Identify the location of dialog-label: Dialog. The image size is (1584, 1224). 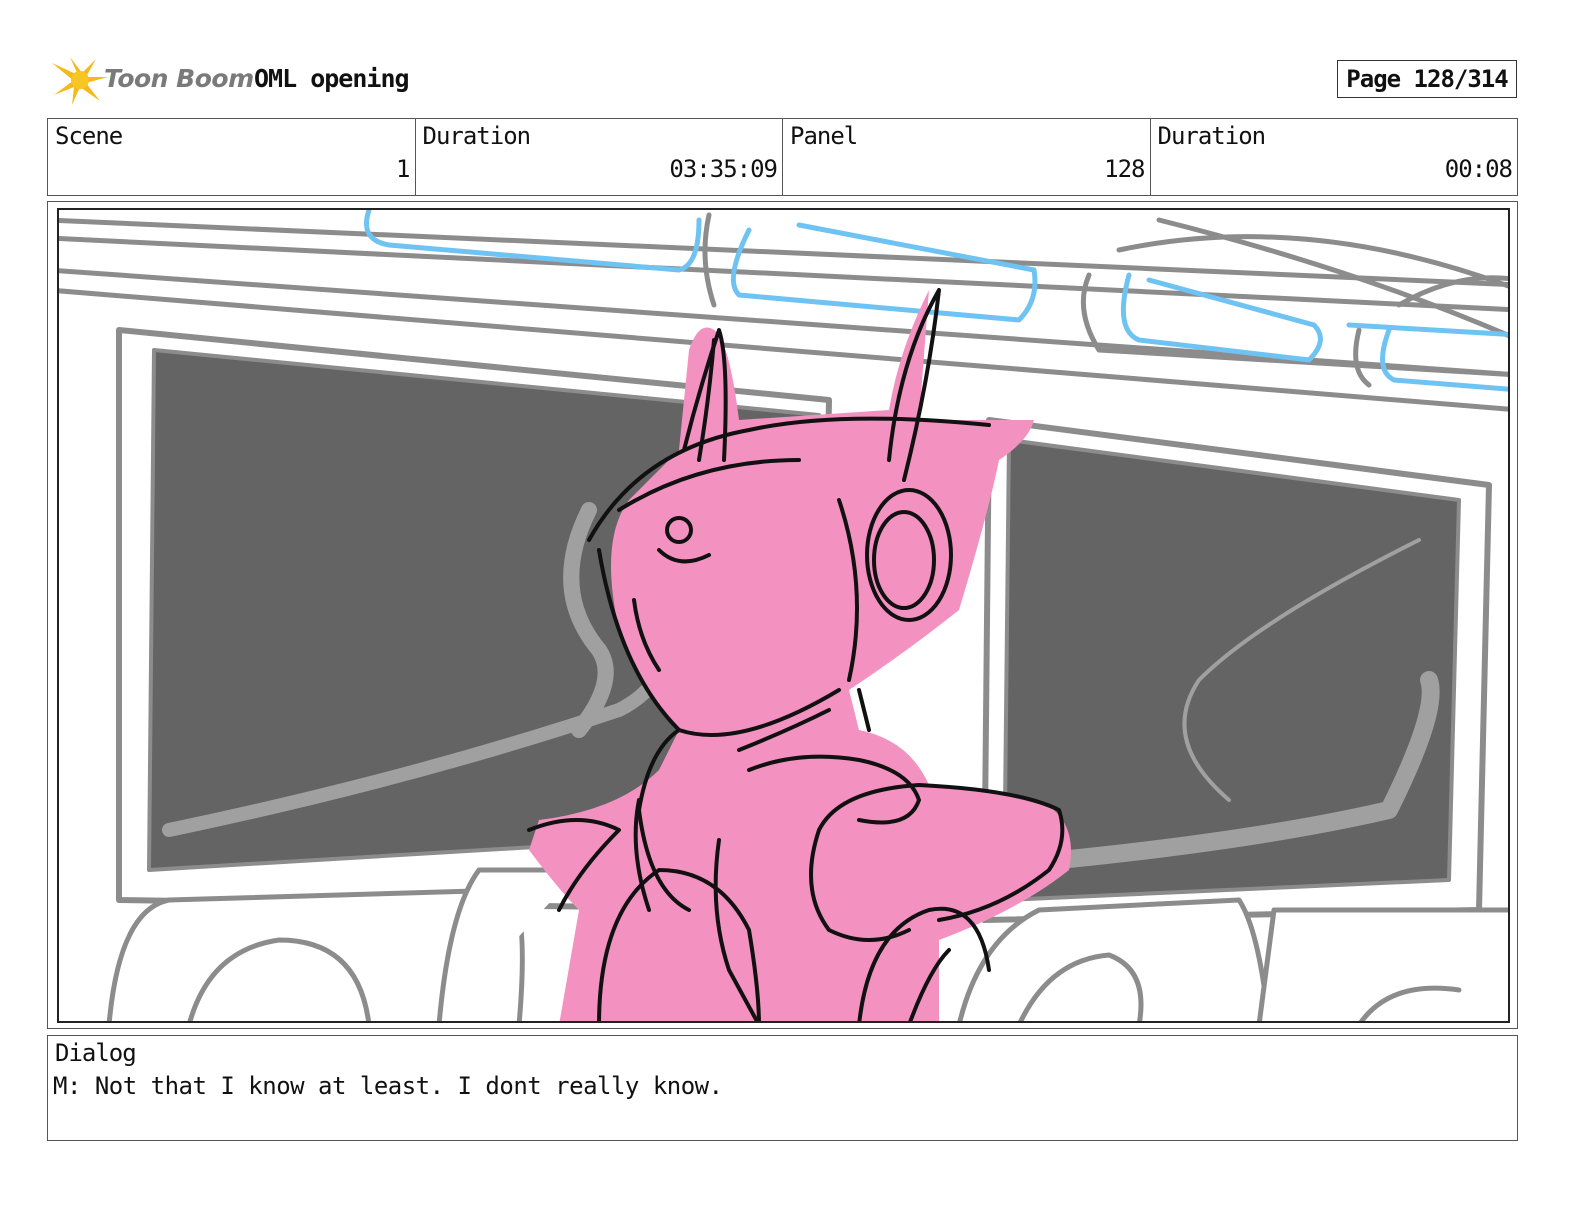
(96, 1053).